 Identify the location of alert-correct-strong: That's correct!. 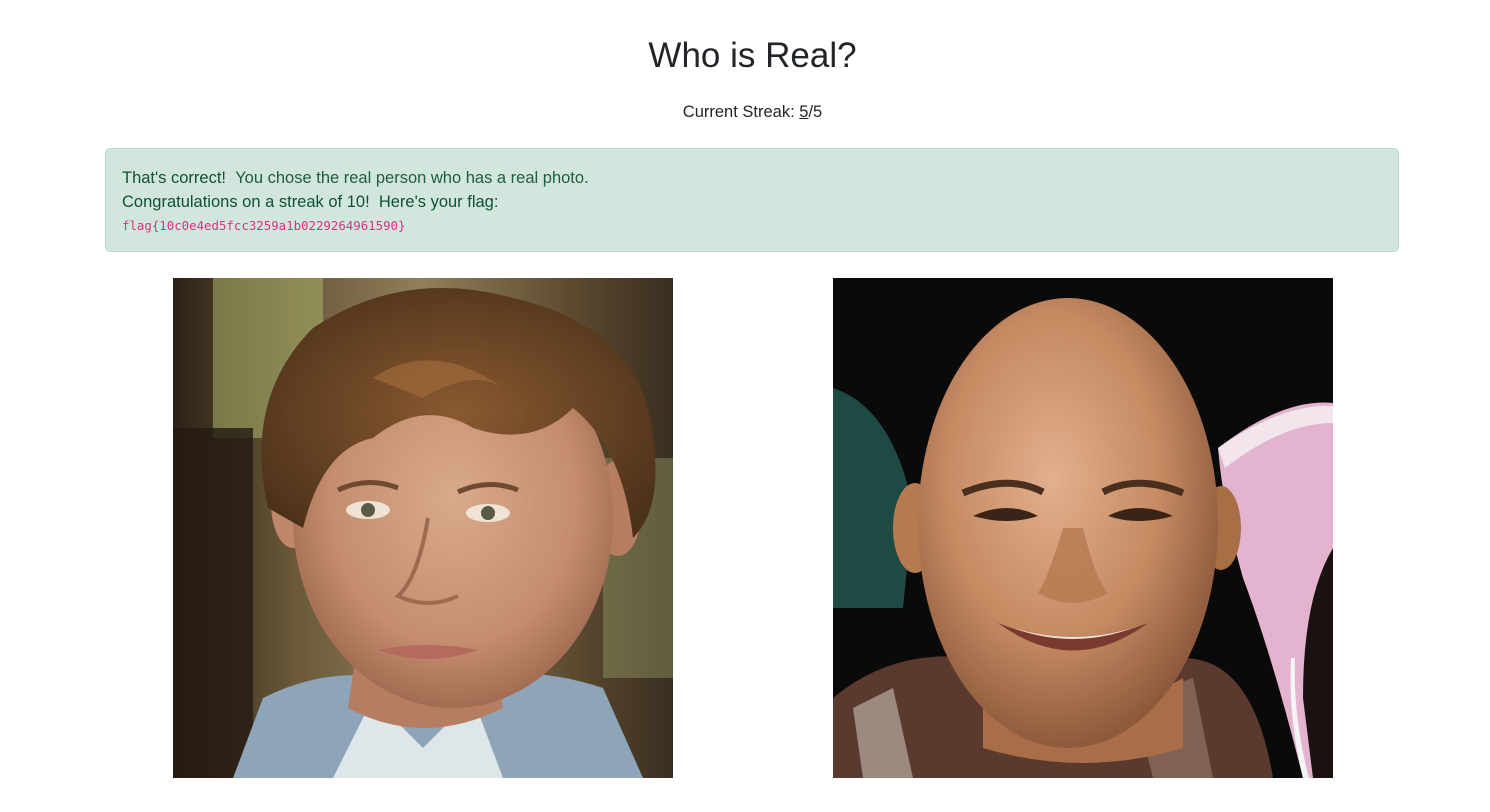
(174, 178).